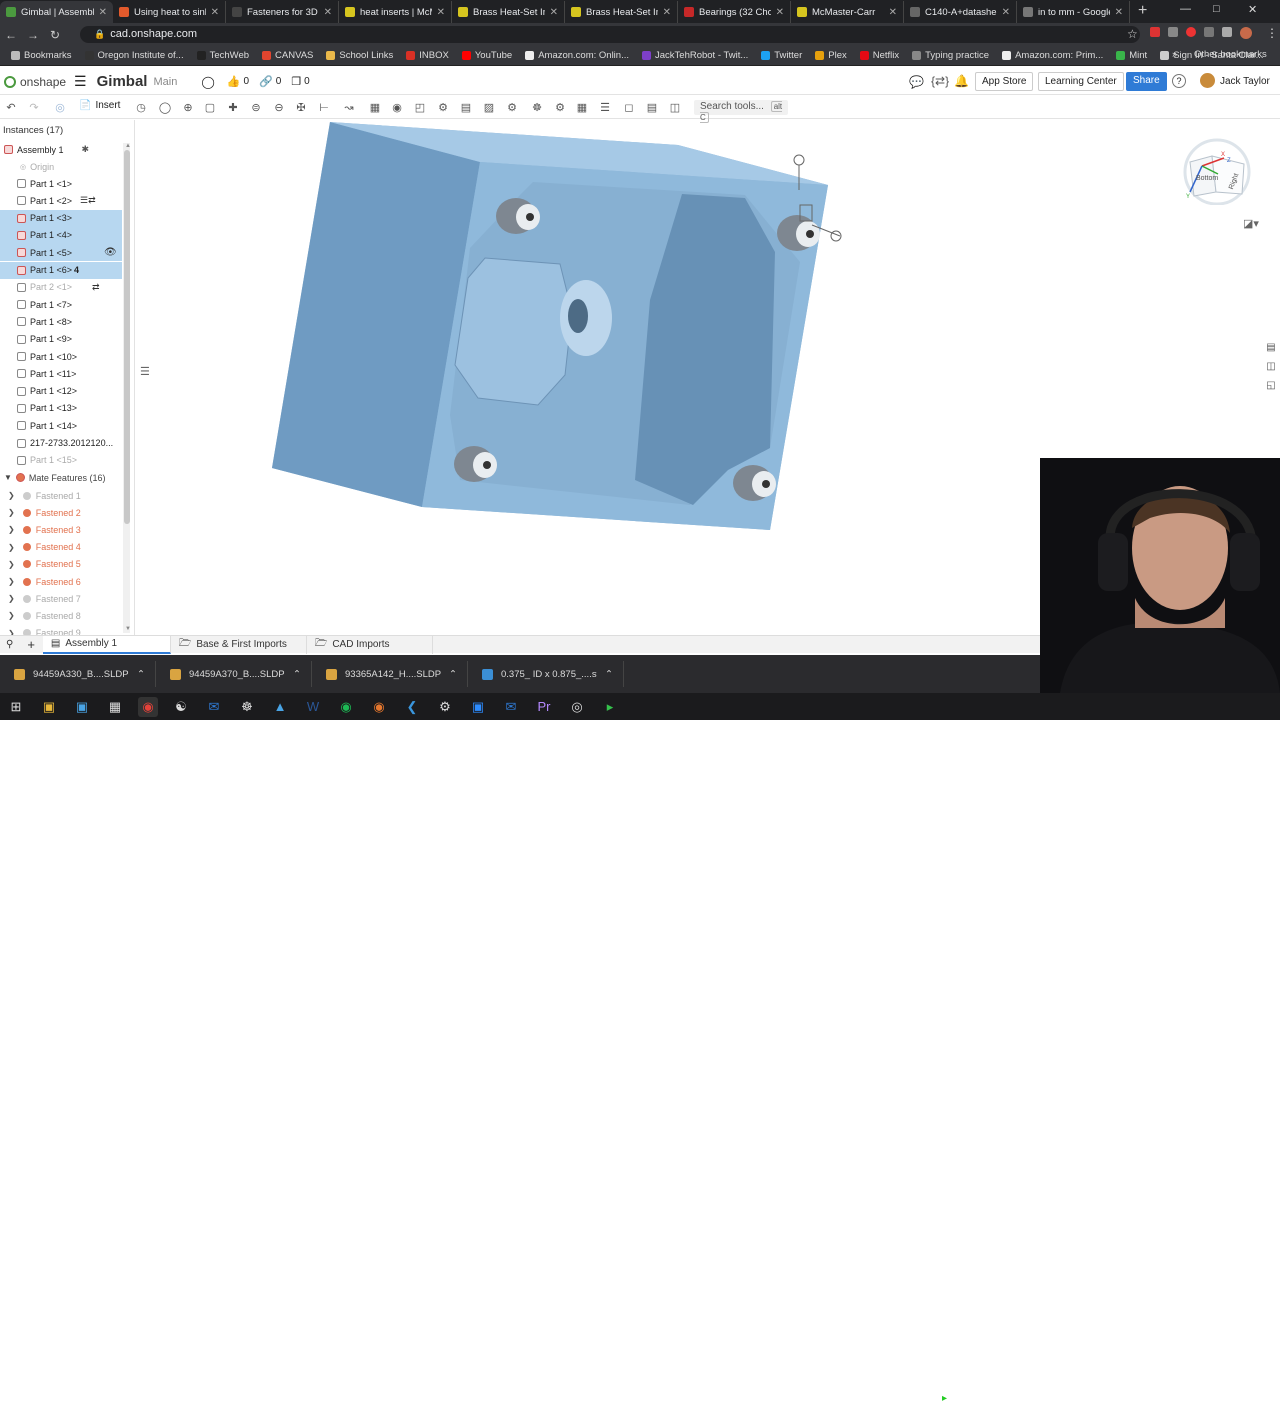  What do you see at coordinates (610, 34) in the screenshot?
I see `url-input: 🔒 cad.onshape.com` at bounding box center [610, 34].